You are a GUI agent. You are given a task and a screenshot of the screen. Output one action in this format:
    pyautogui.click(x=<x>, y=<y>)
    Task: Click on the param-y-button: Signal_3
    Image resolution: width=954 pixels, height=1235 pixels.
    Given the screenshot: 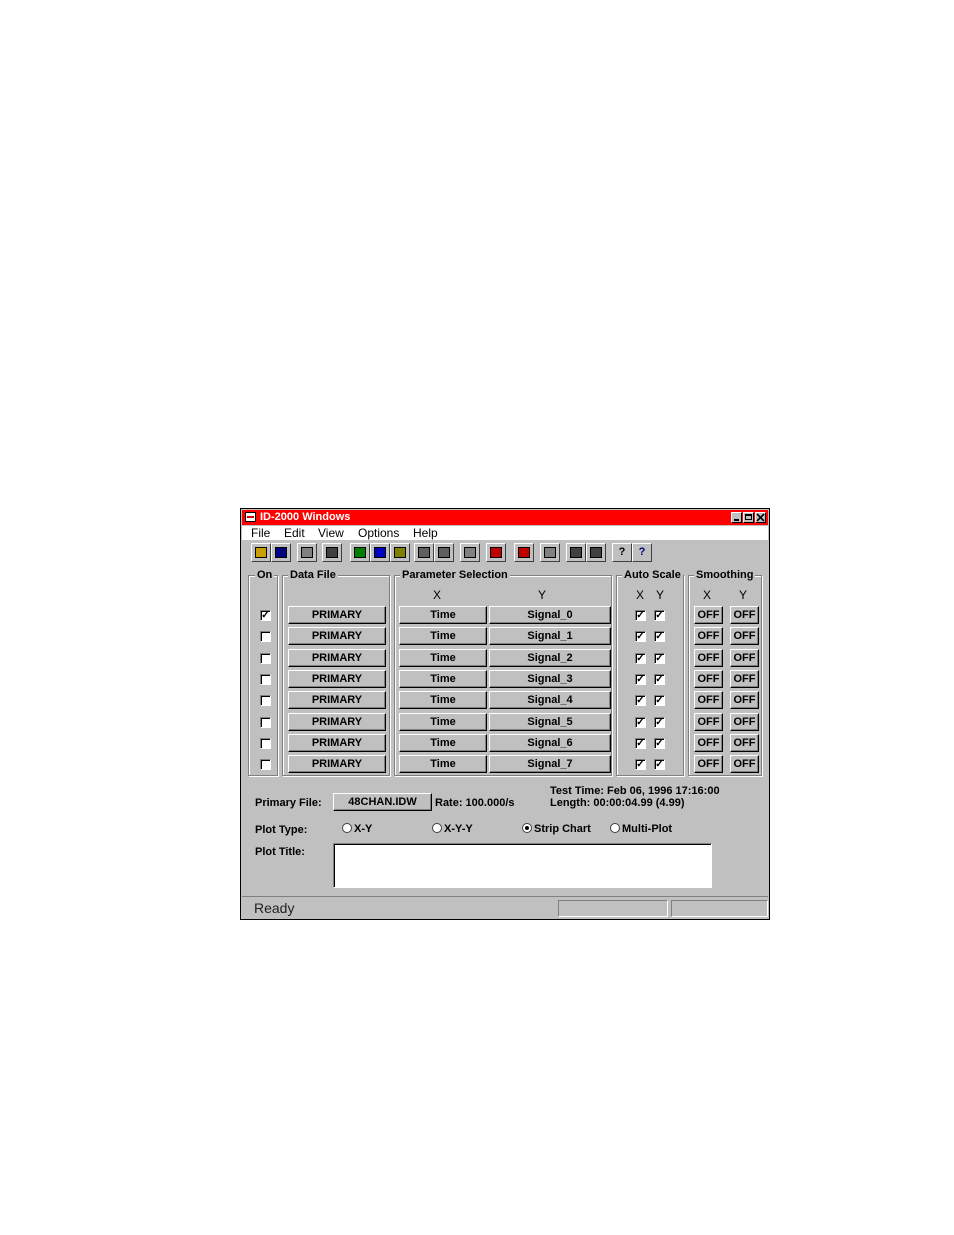 What is the action you would take?
    pyautogui.click(x=550, y=678)
    